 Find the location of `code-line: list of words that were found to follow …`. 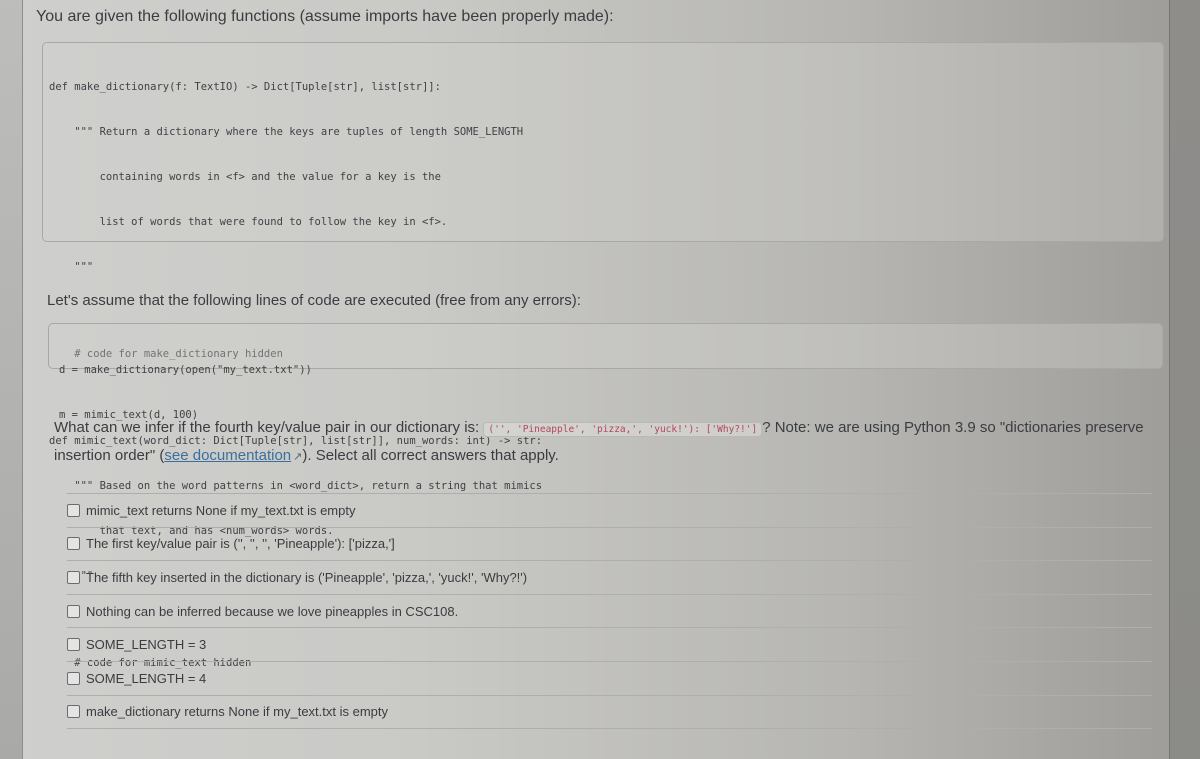

code-line: list of words that were found to follow … is located at coordinates (248, 222).